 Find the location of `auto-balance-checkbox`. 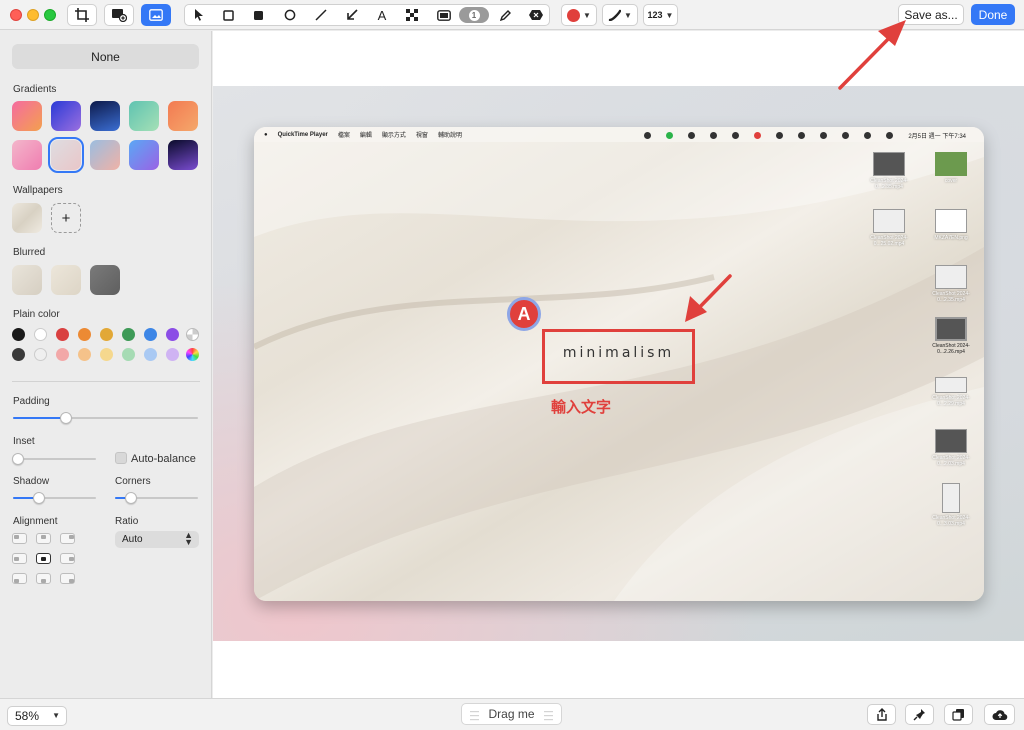

auto-balance-checkbox is located at coordinates (121, 458).